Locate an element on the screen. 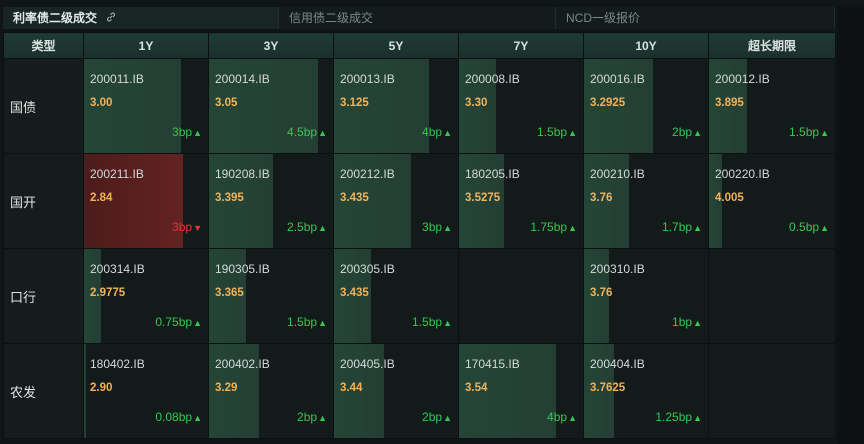  bond-cell: 200210.IB 3.76 1.7bp▲ is located at coordinates (646, 201).